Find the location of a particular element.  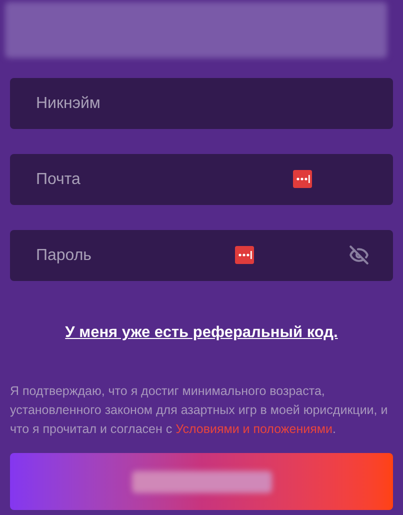

eye-off-icon is located at coordinates (359, 255).